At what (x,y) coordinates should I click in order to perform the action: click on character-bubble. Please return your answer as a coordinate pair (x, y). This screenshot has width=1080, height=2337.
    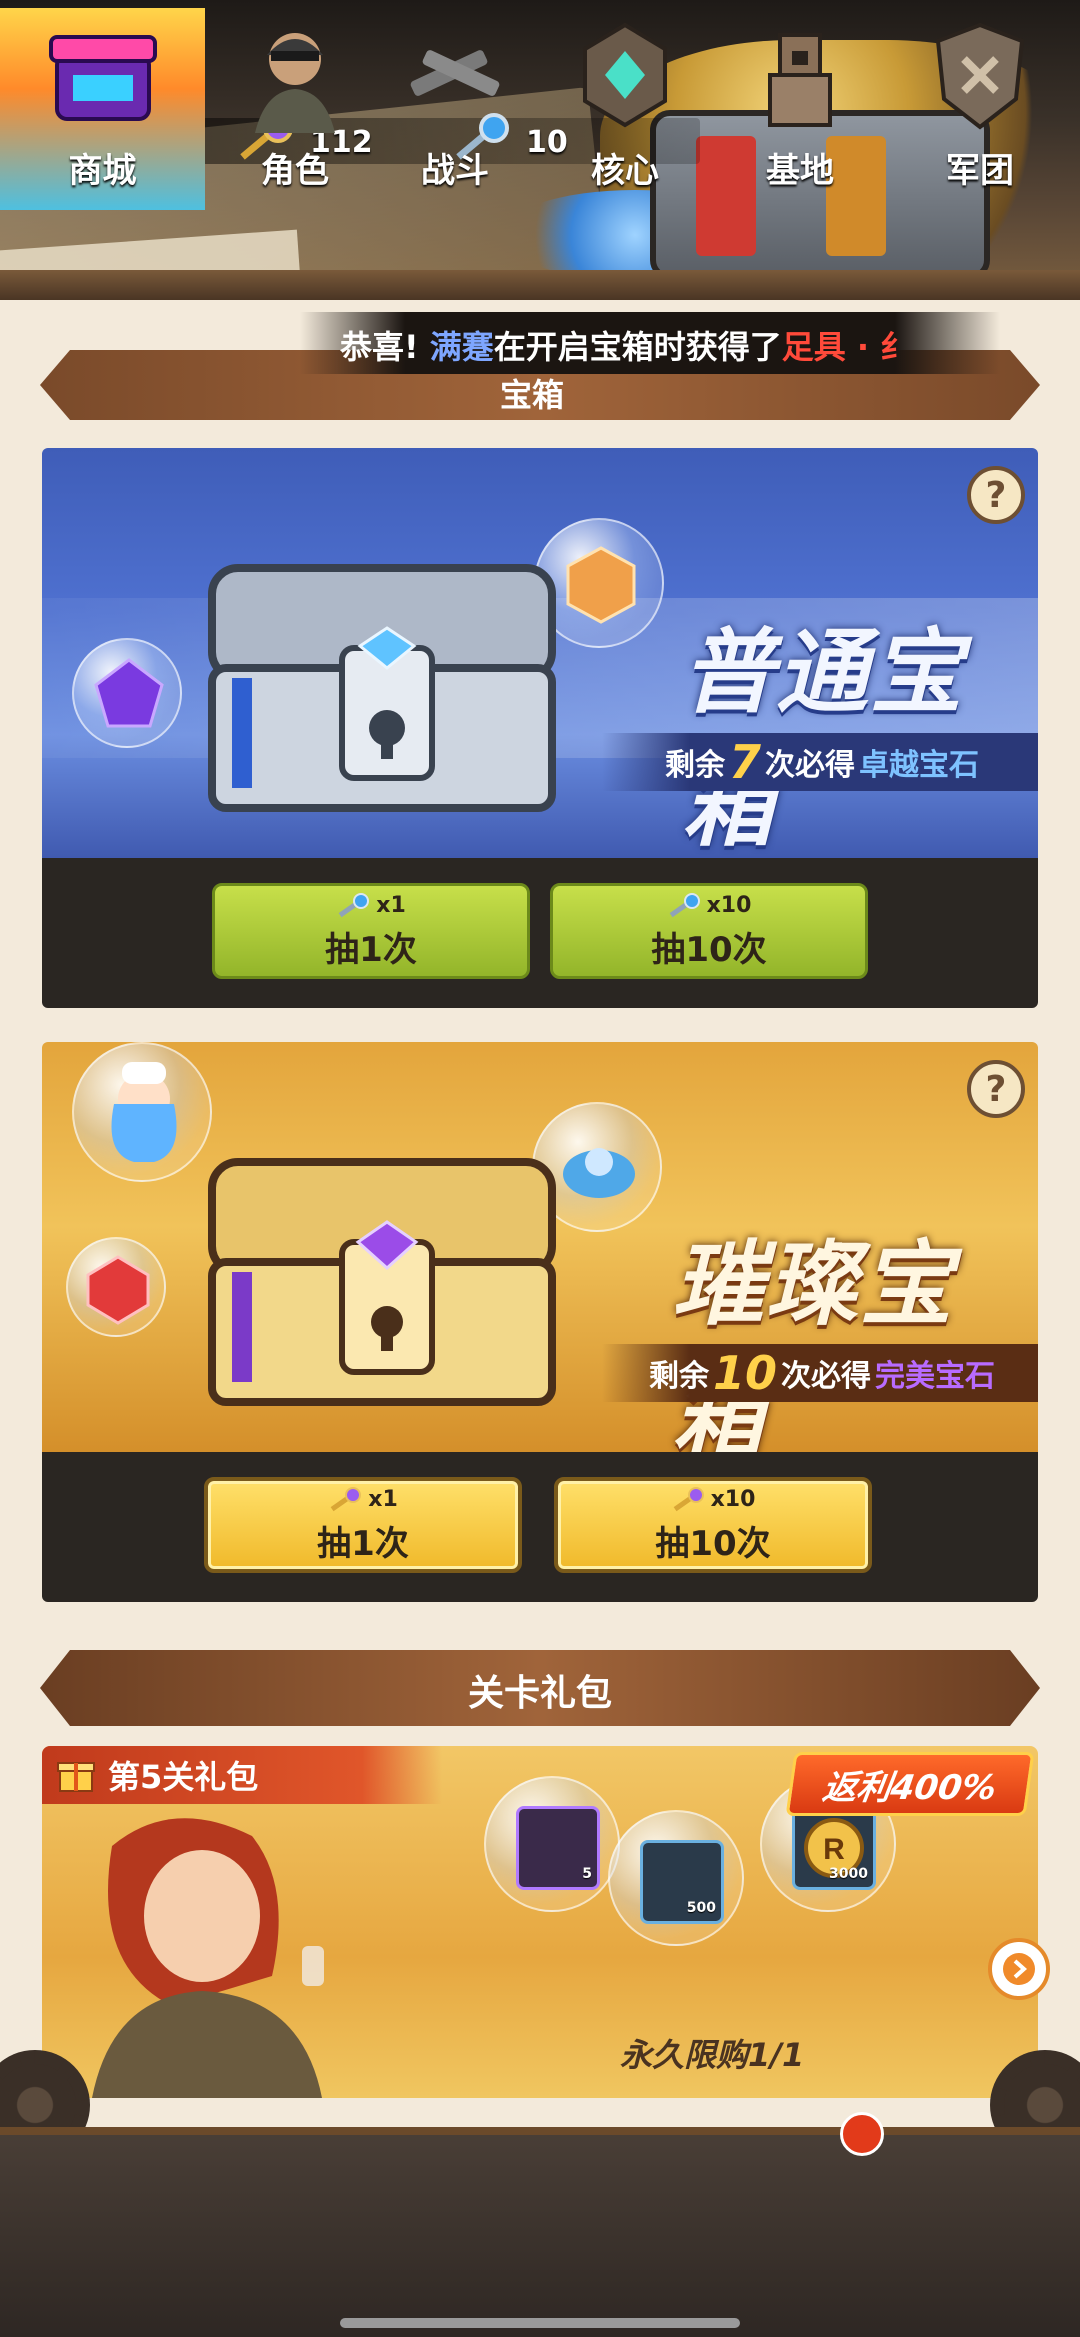
    Looking at the image, I should click on (142, 1112).